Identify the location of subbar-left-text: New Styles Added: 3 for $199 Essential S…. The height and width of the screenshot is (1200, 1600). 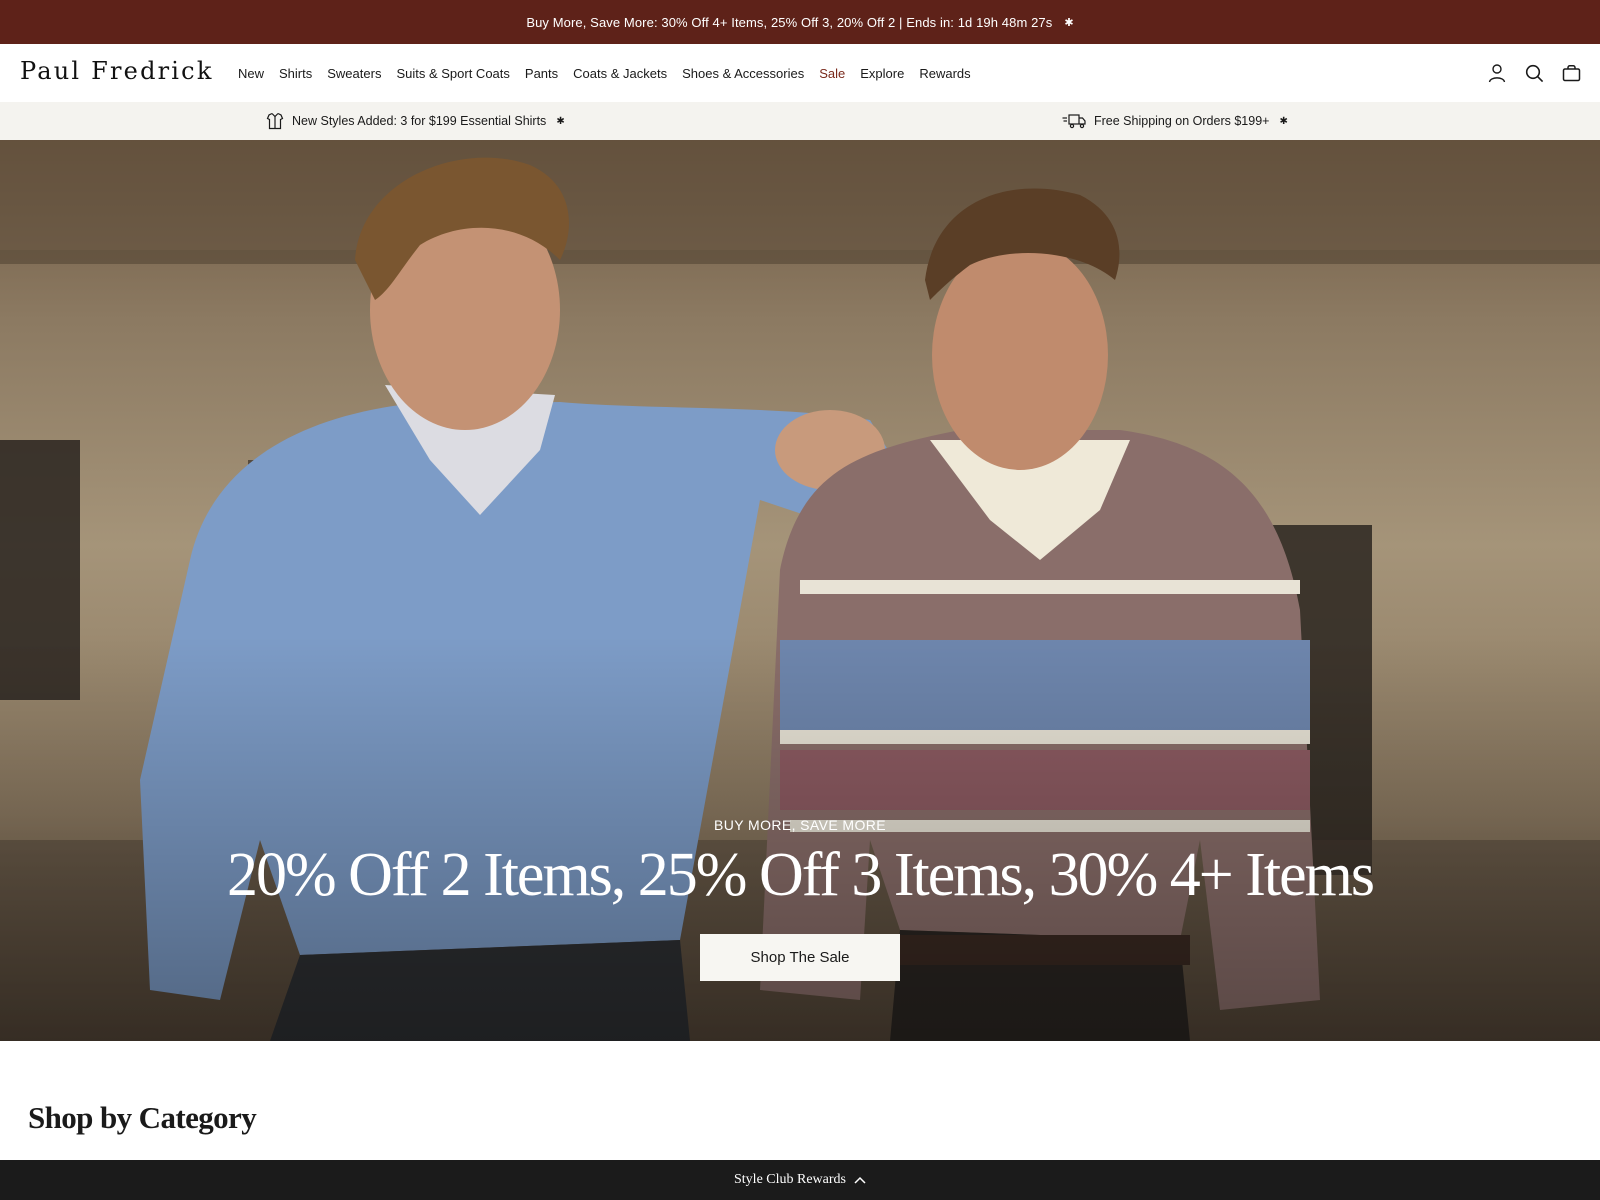
(419, 121).